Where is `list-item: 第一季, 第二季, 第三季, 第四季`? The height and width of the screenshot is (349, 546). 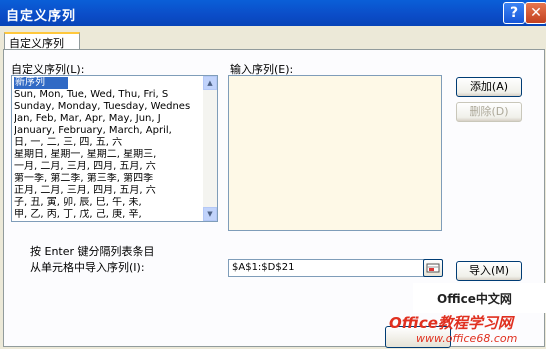
list-item: 第一季, 第二季, 第三季, 第四季 is located at coordinates (107, 179).